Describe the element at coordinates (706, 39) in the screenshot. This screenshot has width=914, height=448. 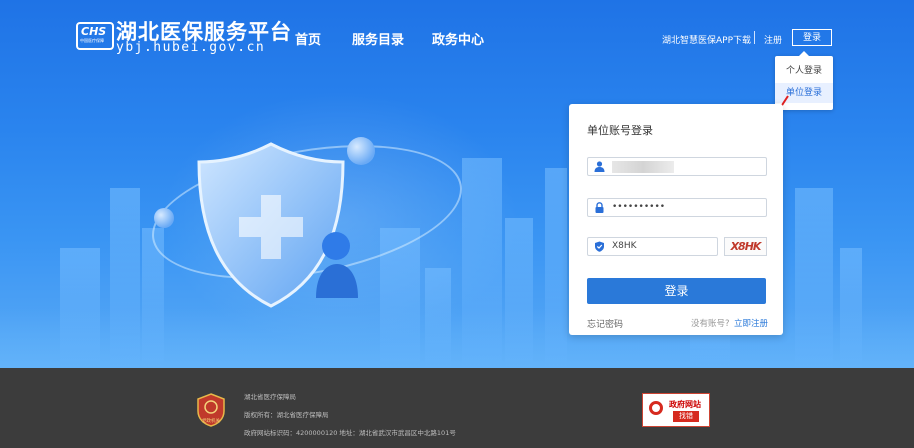
I see `app-download-link: 湖北智慧医保APP下载` at that location.